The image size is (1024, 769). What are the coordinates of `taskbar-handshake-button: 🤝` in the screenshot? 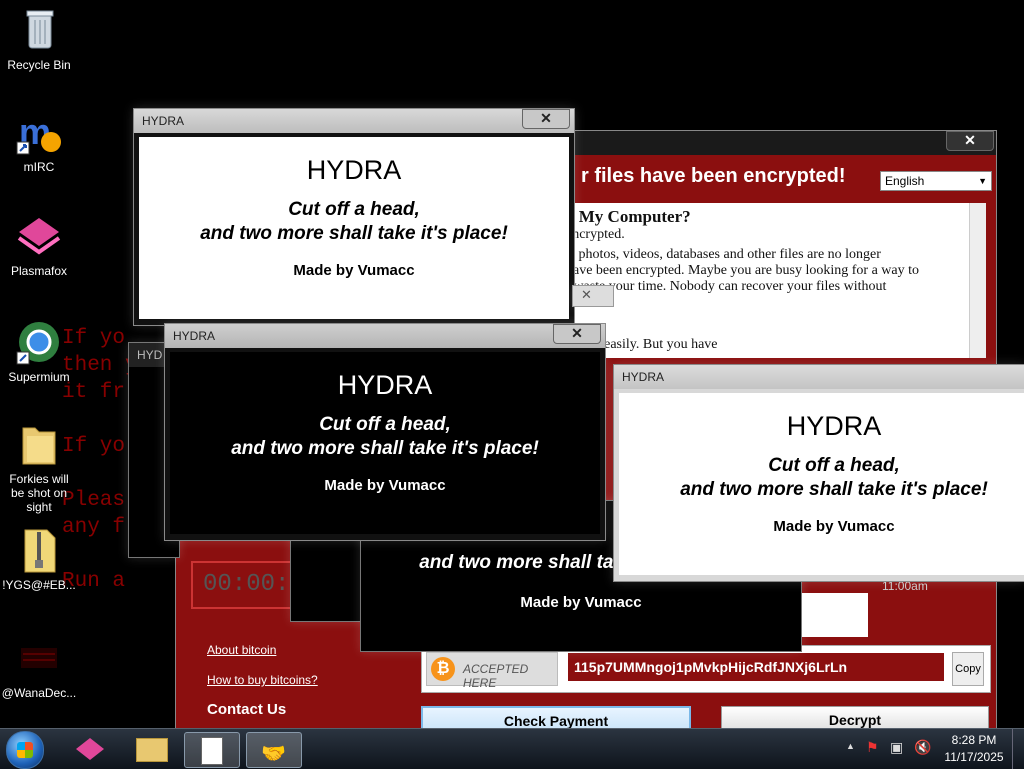 It's located at (274, 750).